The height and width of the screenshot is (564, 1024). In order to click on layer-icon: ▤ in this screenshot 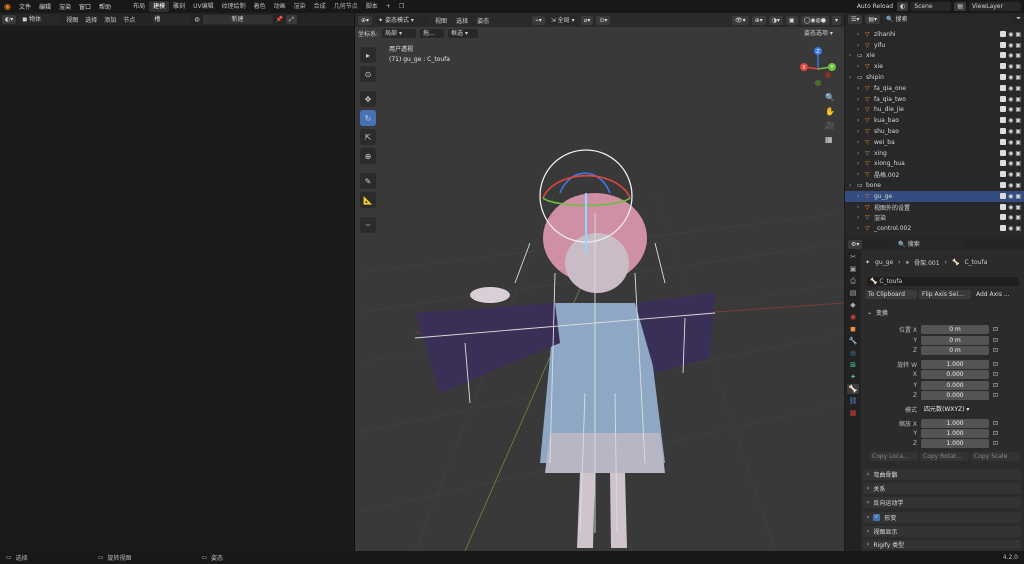, I will do `click(960, 6)`.